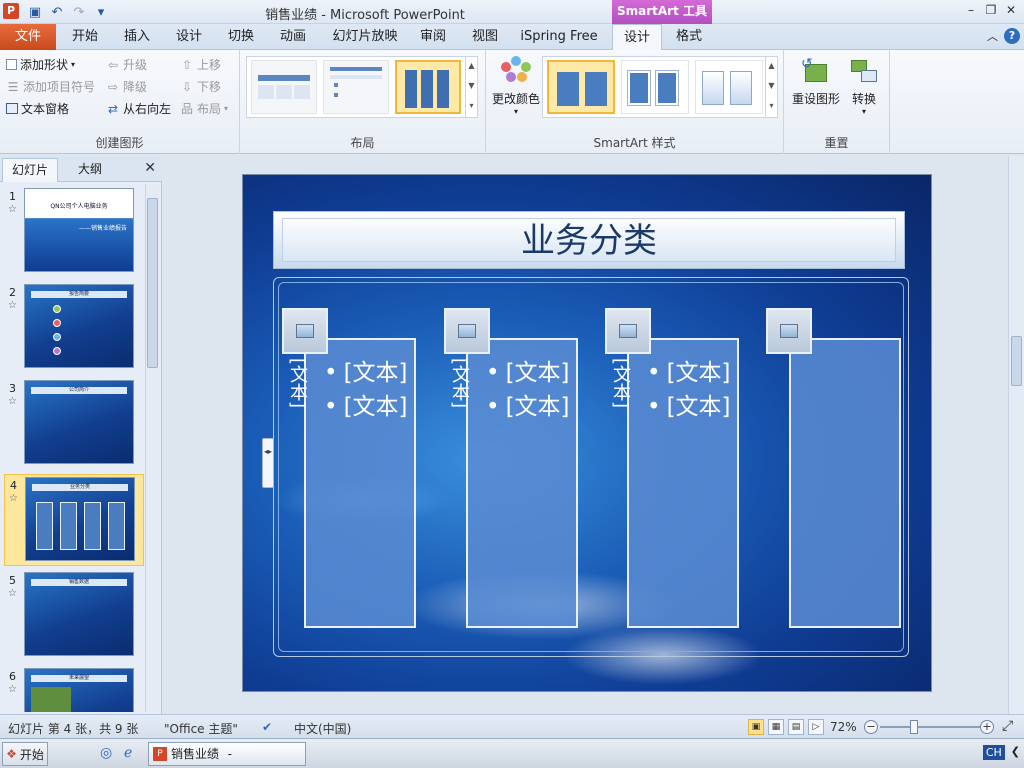 Image resolution: width=1024 pixels, height=768 pixels. Describe the element at coordinates (581, 87) in the screenshot. I see `style-option-1-selected` at that location.